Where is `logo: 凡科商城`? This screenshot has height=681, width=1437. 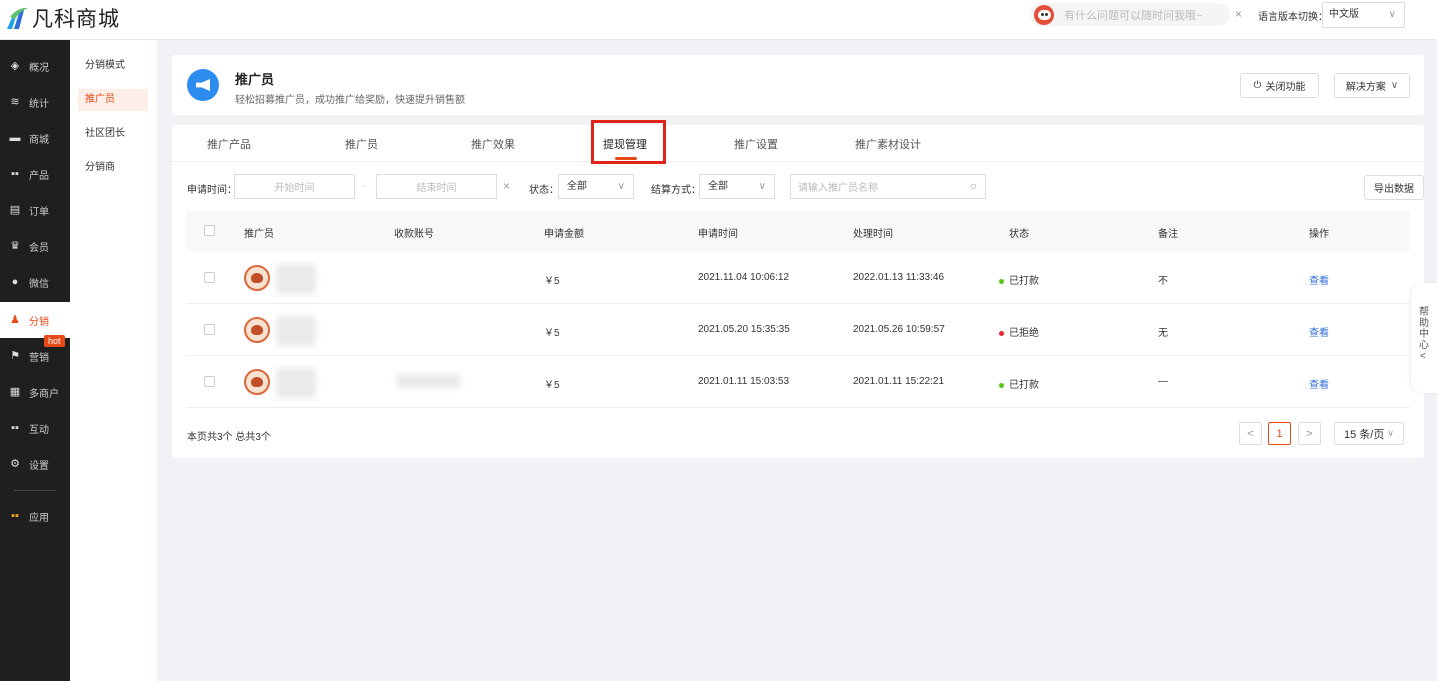
logo: 凡科商城 is located at coordinates (62, 18).